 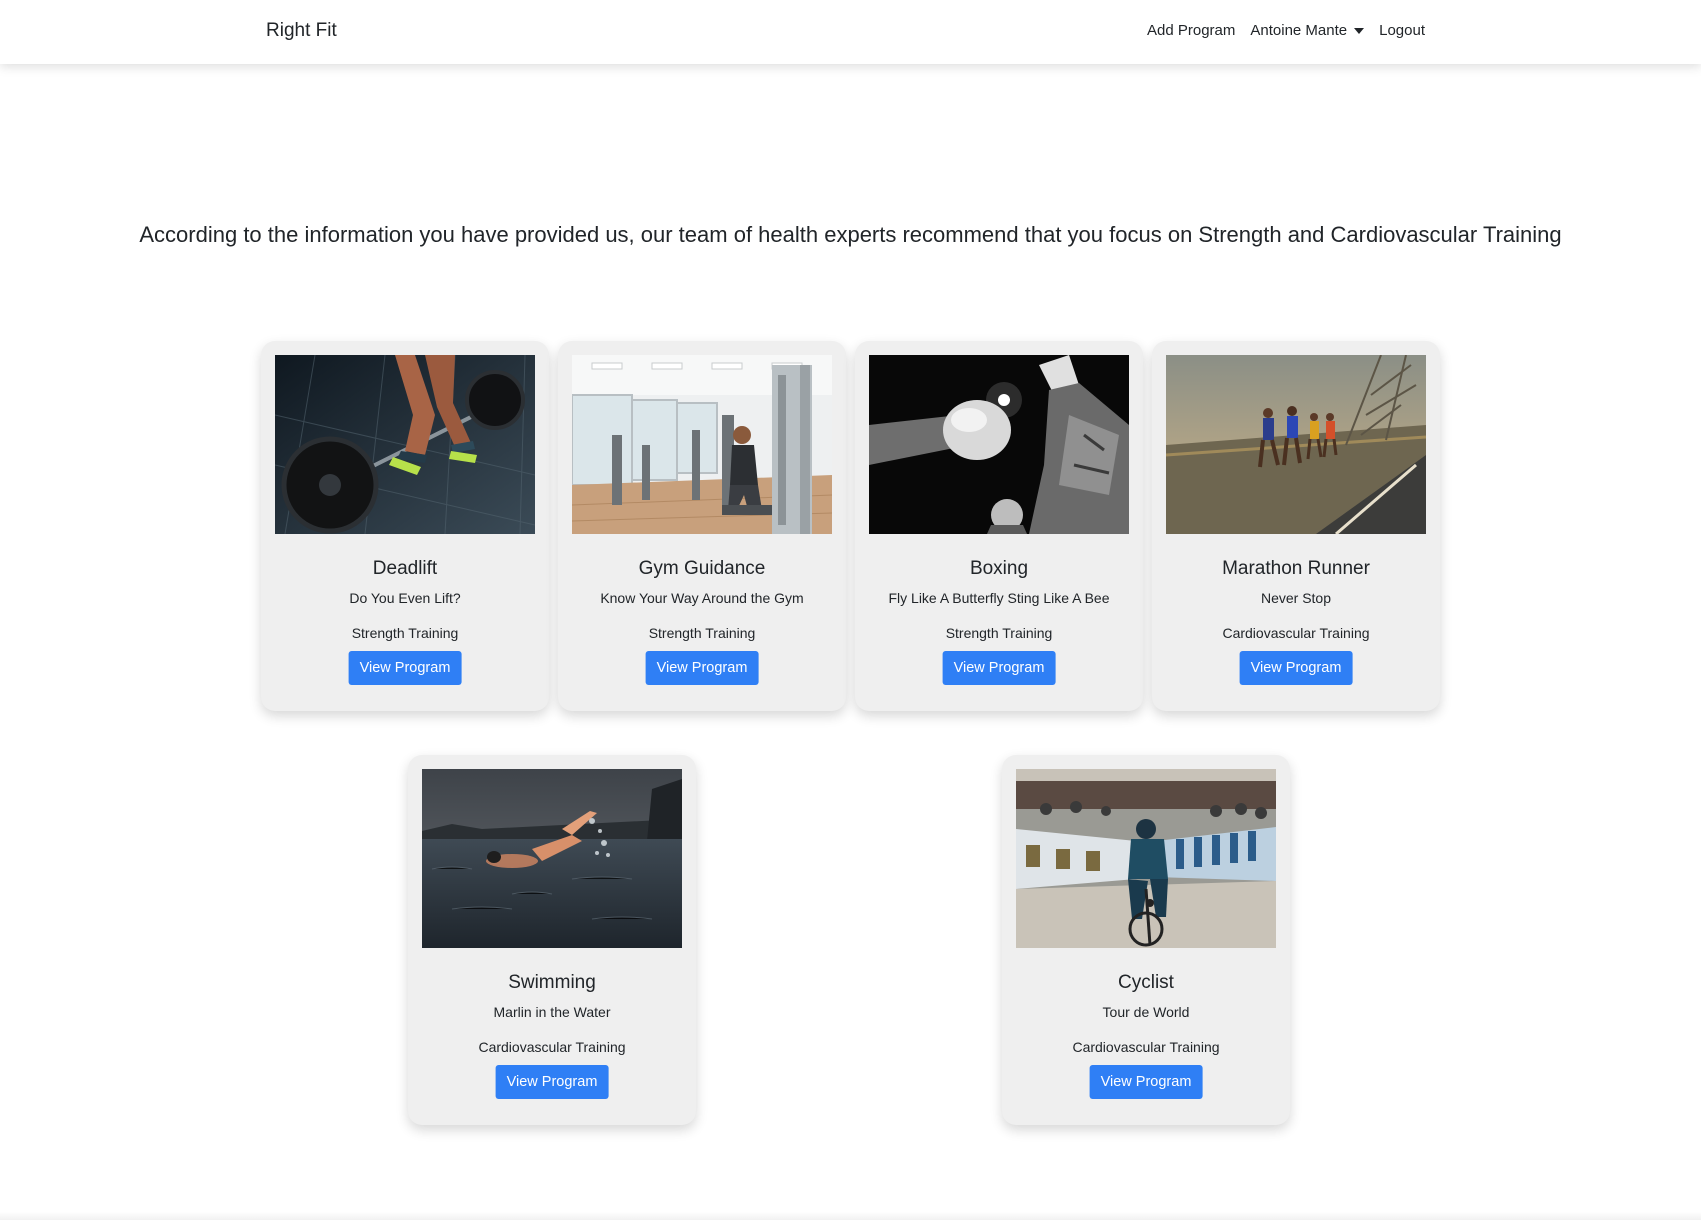 I want to click on program-title: Gym Guidance, so click(x=702, y=568).